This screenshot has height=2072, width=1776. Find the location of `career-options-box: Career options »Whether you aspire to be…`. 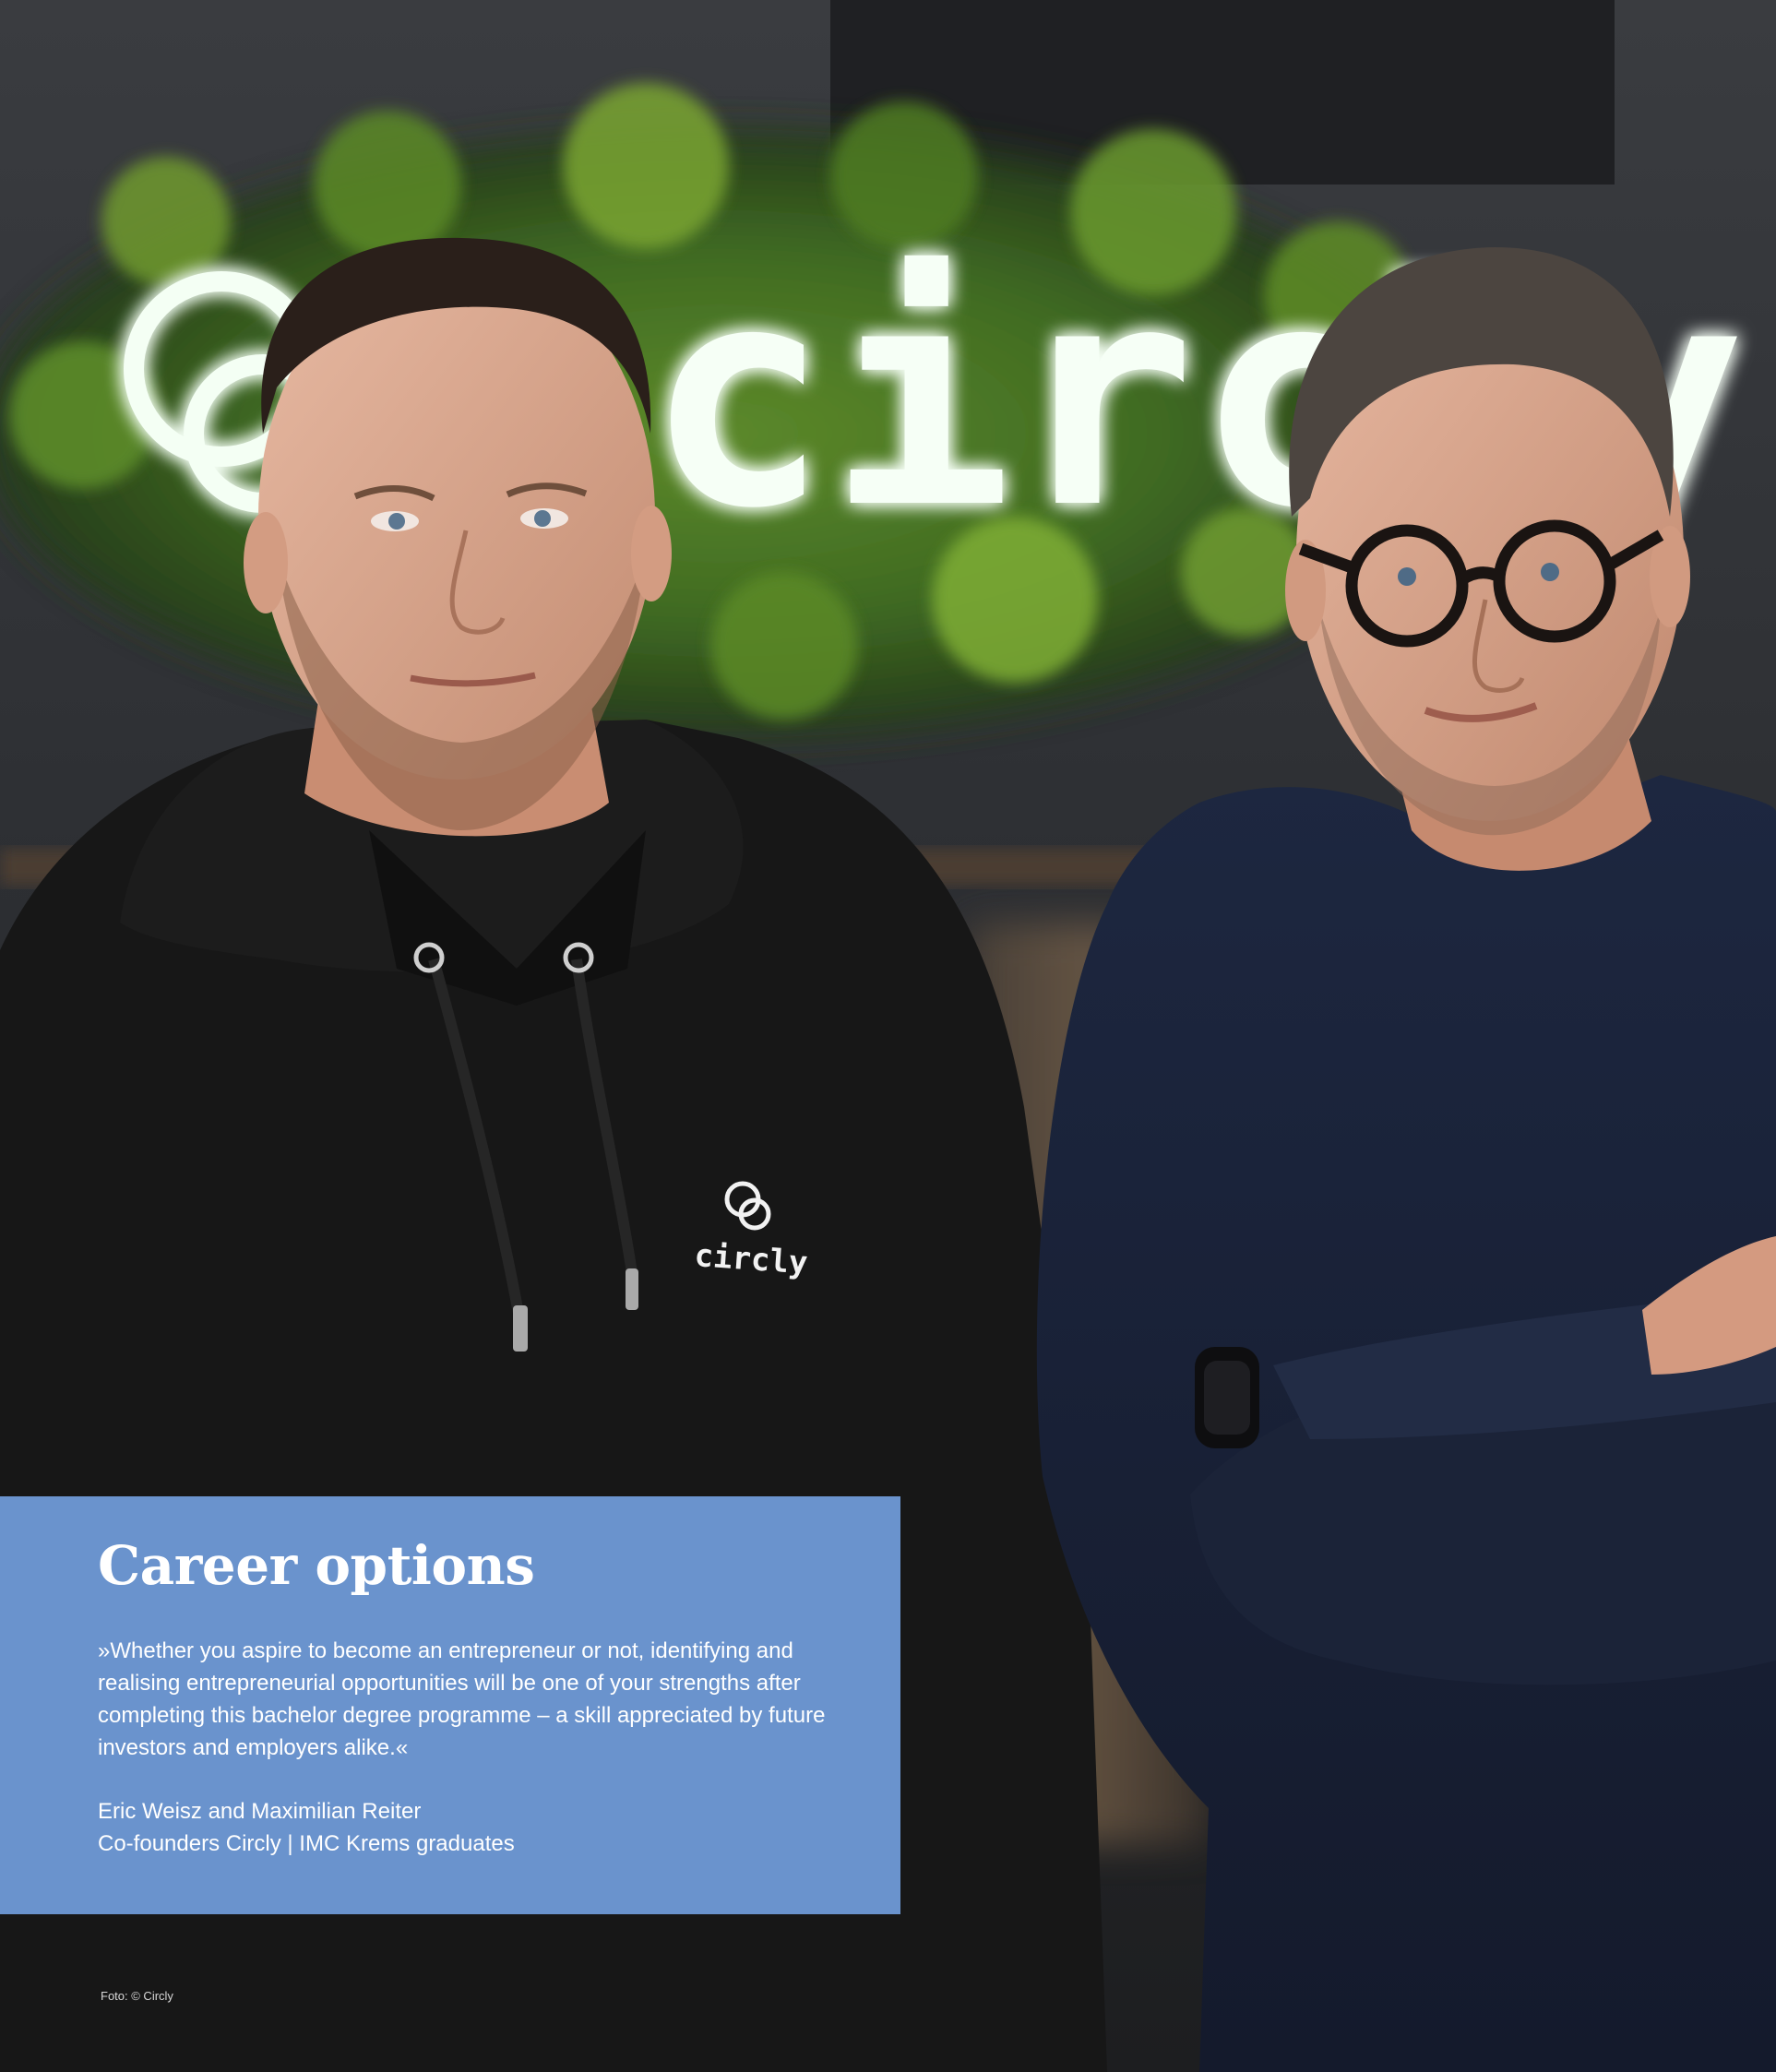

career-options-box: Career options »Whether you aspire to be… is located at coordinates (450, 1705).